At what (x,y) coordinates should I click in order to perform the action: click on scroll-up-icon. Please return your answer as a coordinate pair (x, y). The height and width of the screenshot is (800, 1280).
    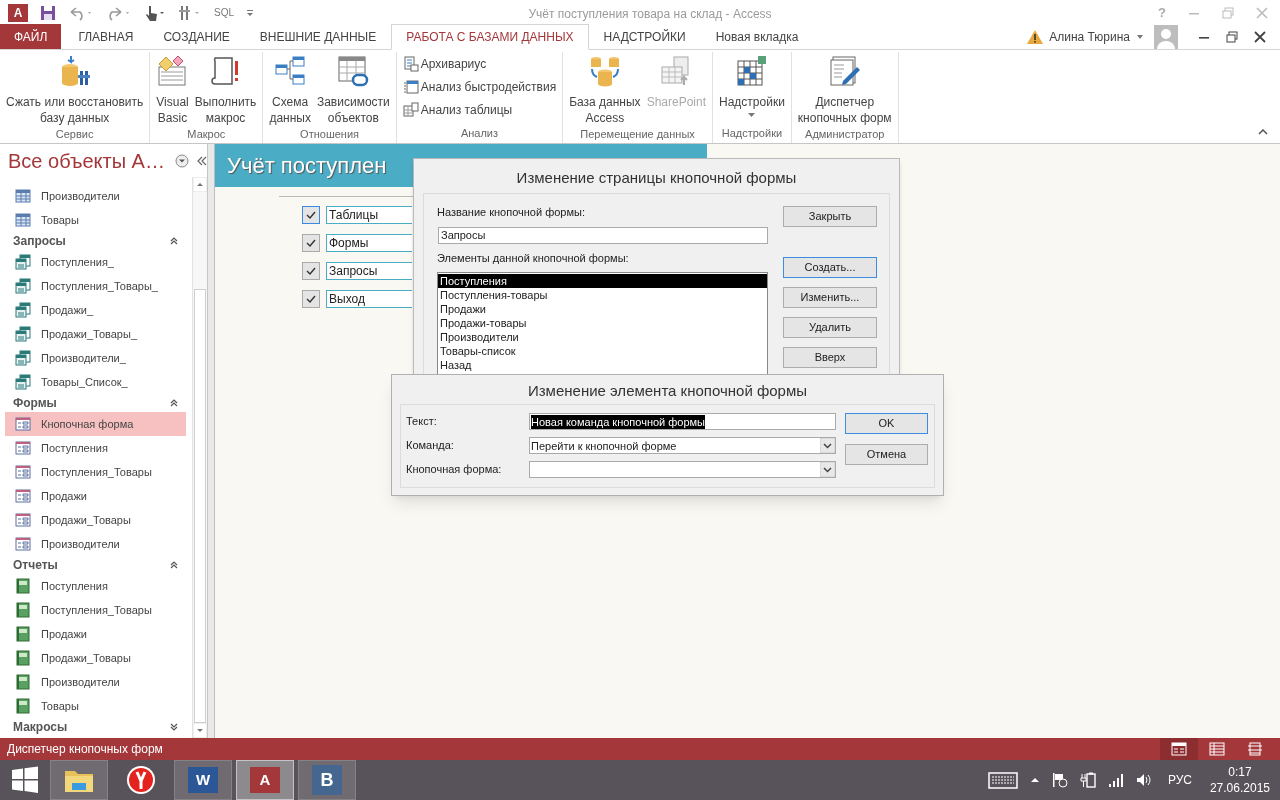
    Looking at the image, I should click on (200, 184).